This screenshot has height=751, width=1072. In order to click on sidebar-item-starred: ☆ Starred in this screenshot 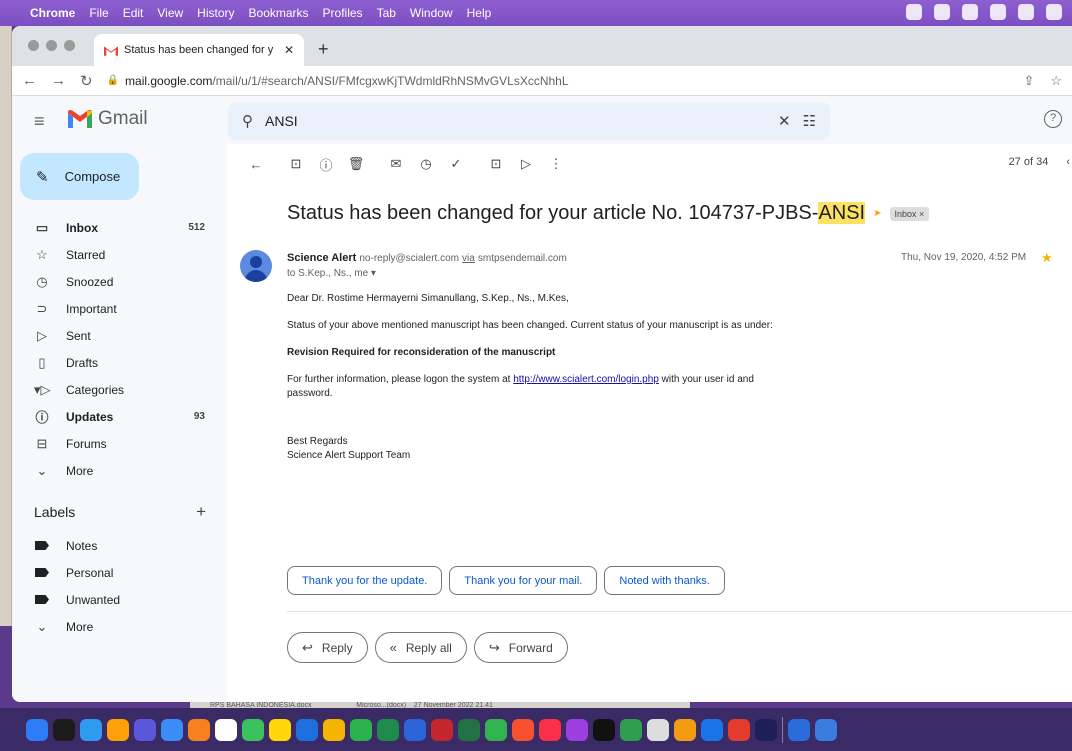, I will do `click(119, 254)`.